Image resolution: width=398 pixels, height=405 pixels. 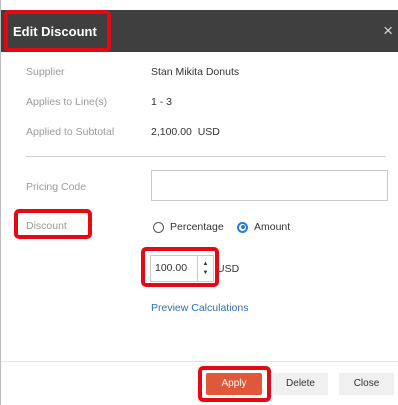 What do you see at coordinates (199, 308) in the screenshot?
I see `preview-calculations-link: Preview Calculations` at bounding box center [199, 308].